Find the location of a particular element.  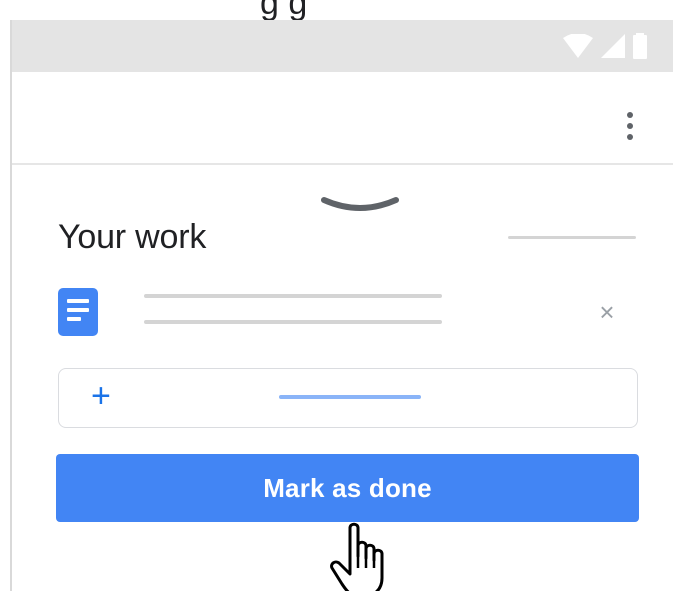

status-icons is located at coordinates (605, 46).